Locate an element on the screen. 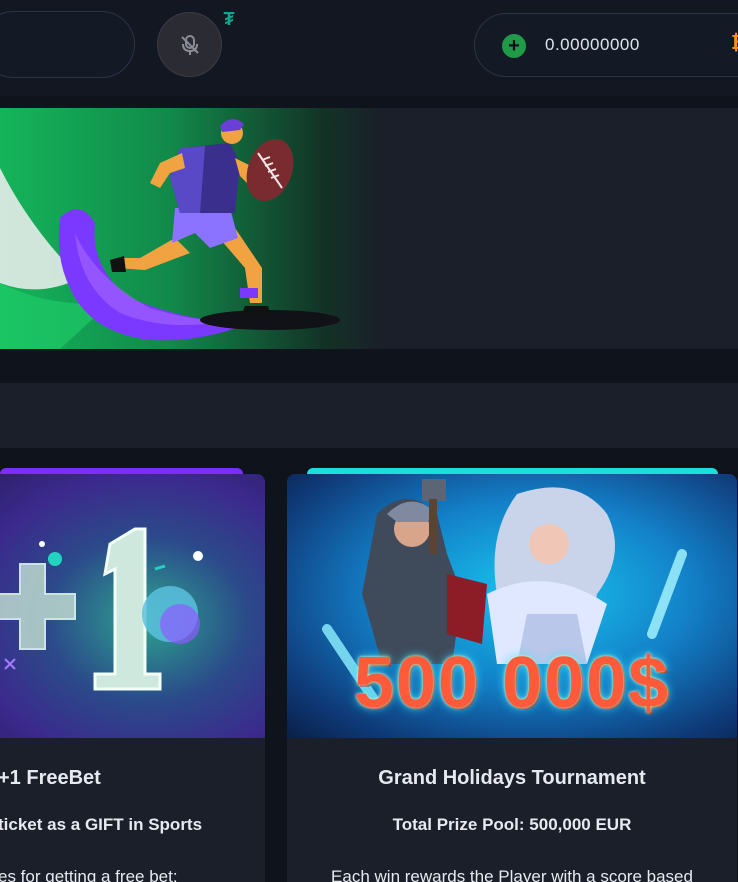  promo-subtitle: Total Prize Pool: 500,000 EUR is located at coordinates (512, 824).